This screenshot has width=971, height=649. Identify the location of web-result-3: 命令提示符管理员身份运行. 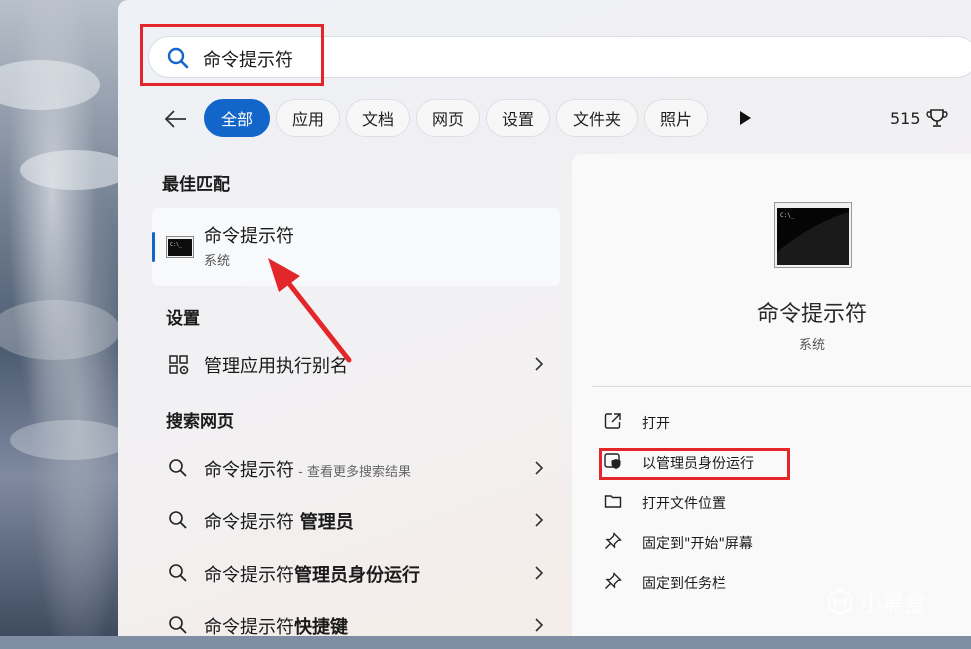
(358, 574).